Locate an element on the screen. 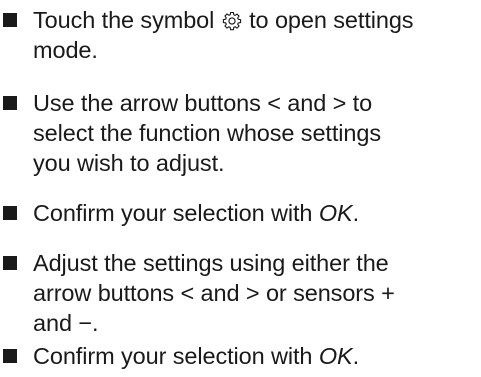 This screenshot has height=377, width=481. instruction-line: mode. is located at coordinates (65, 50).